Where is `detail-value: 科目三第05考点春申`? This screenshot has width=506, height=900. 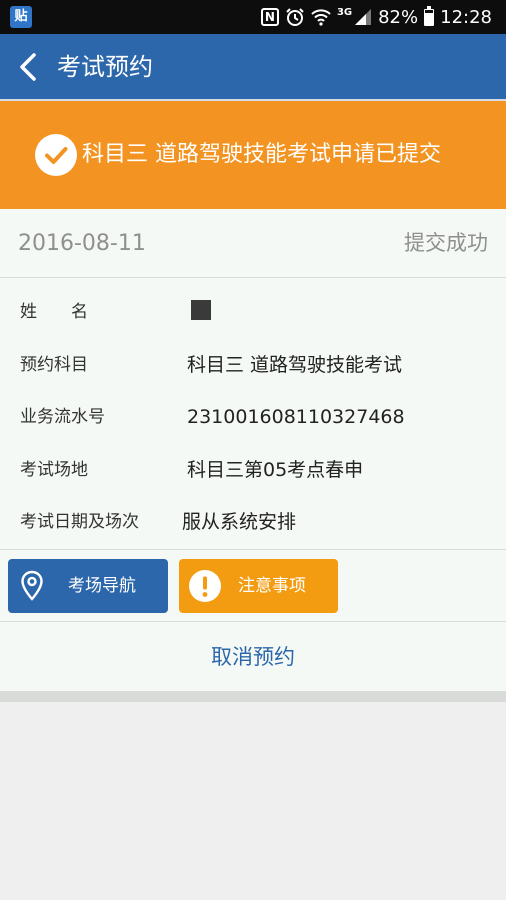
detail-value: 科目三第05考点春申 is located at coordinates (275, 470).